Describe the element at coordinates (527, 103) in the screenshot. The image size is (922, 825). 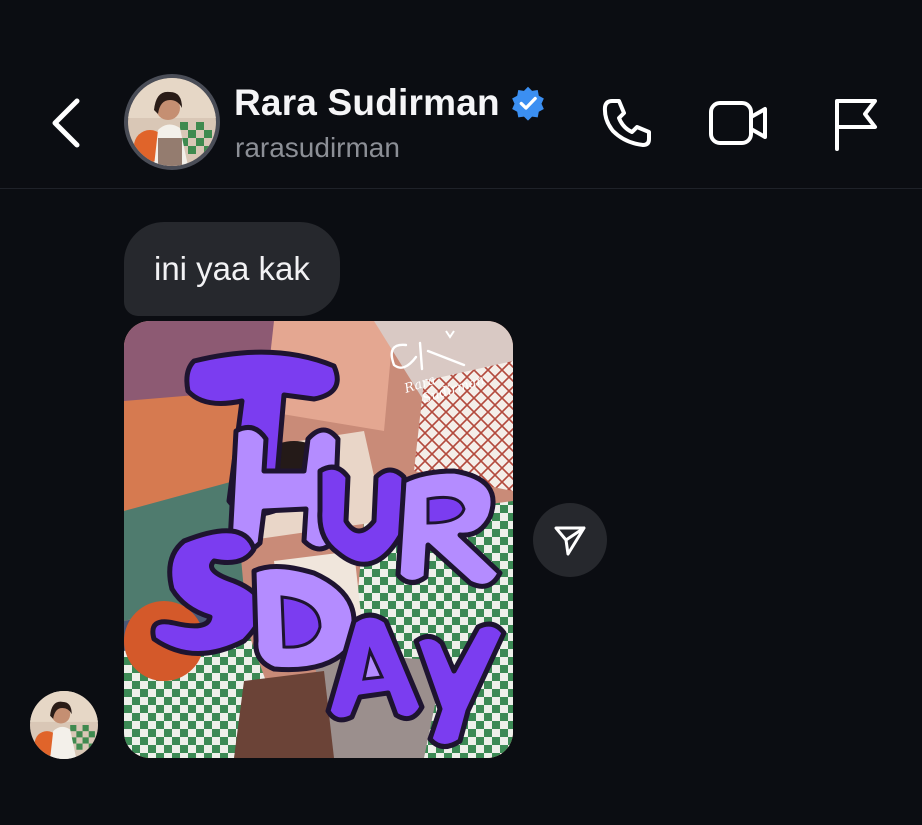
I see `verified-badge-icon` at that location.